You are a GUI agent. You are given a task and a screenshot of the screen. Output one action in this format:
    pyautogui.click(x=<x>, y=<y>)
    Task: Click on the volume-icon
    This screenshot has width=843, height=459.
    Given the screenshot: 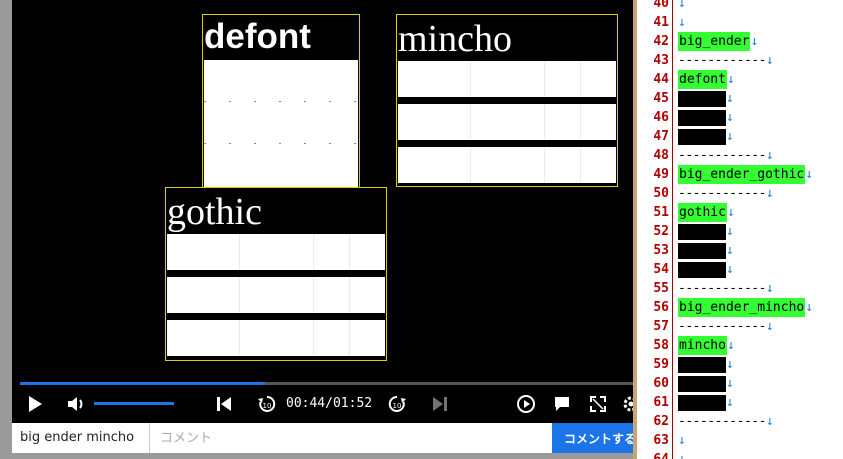 What is the action you would take?
    pyautogui.click(x=76, y=404)
    